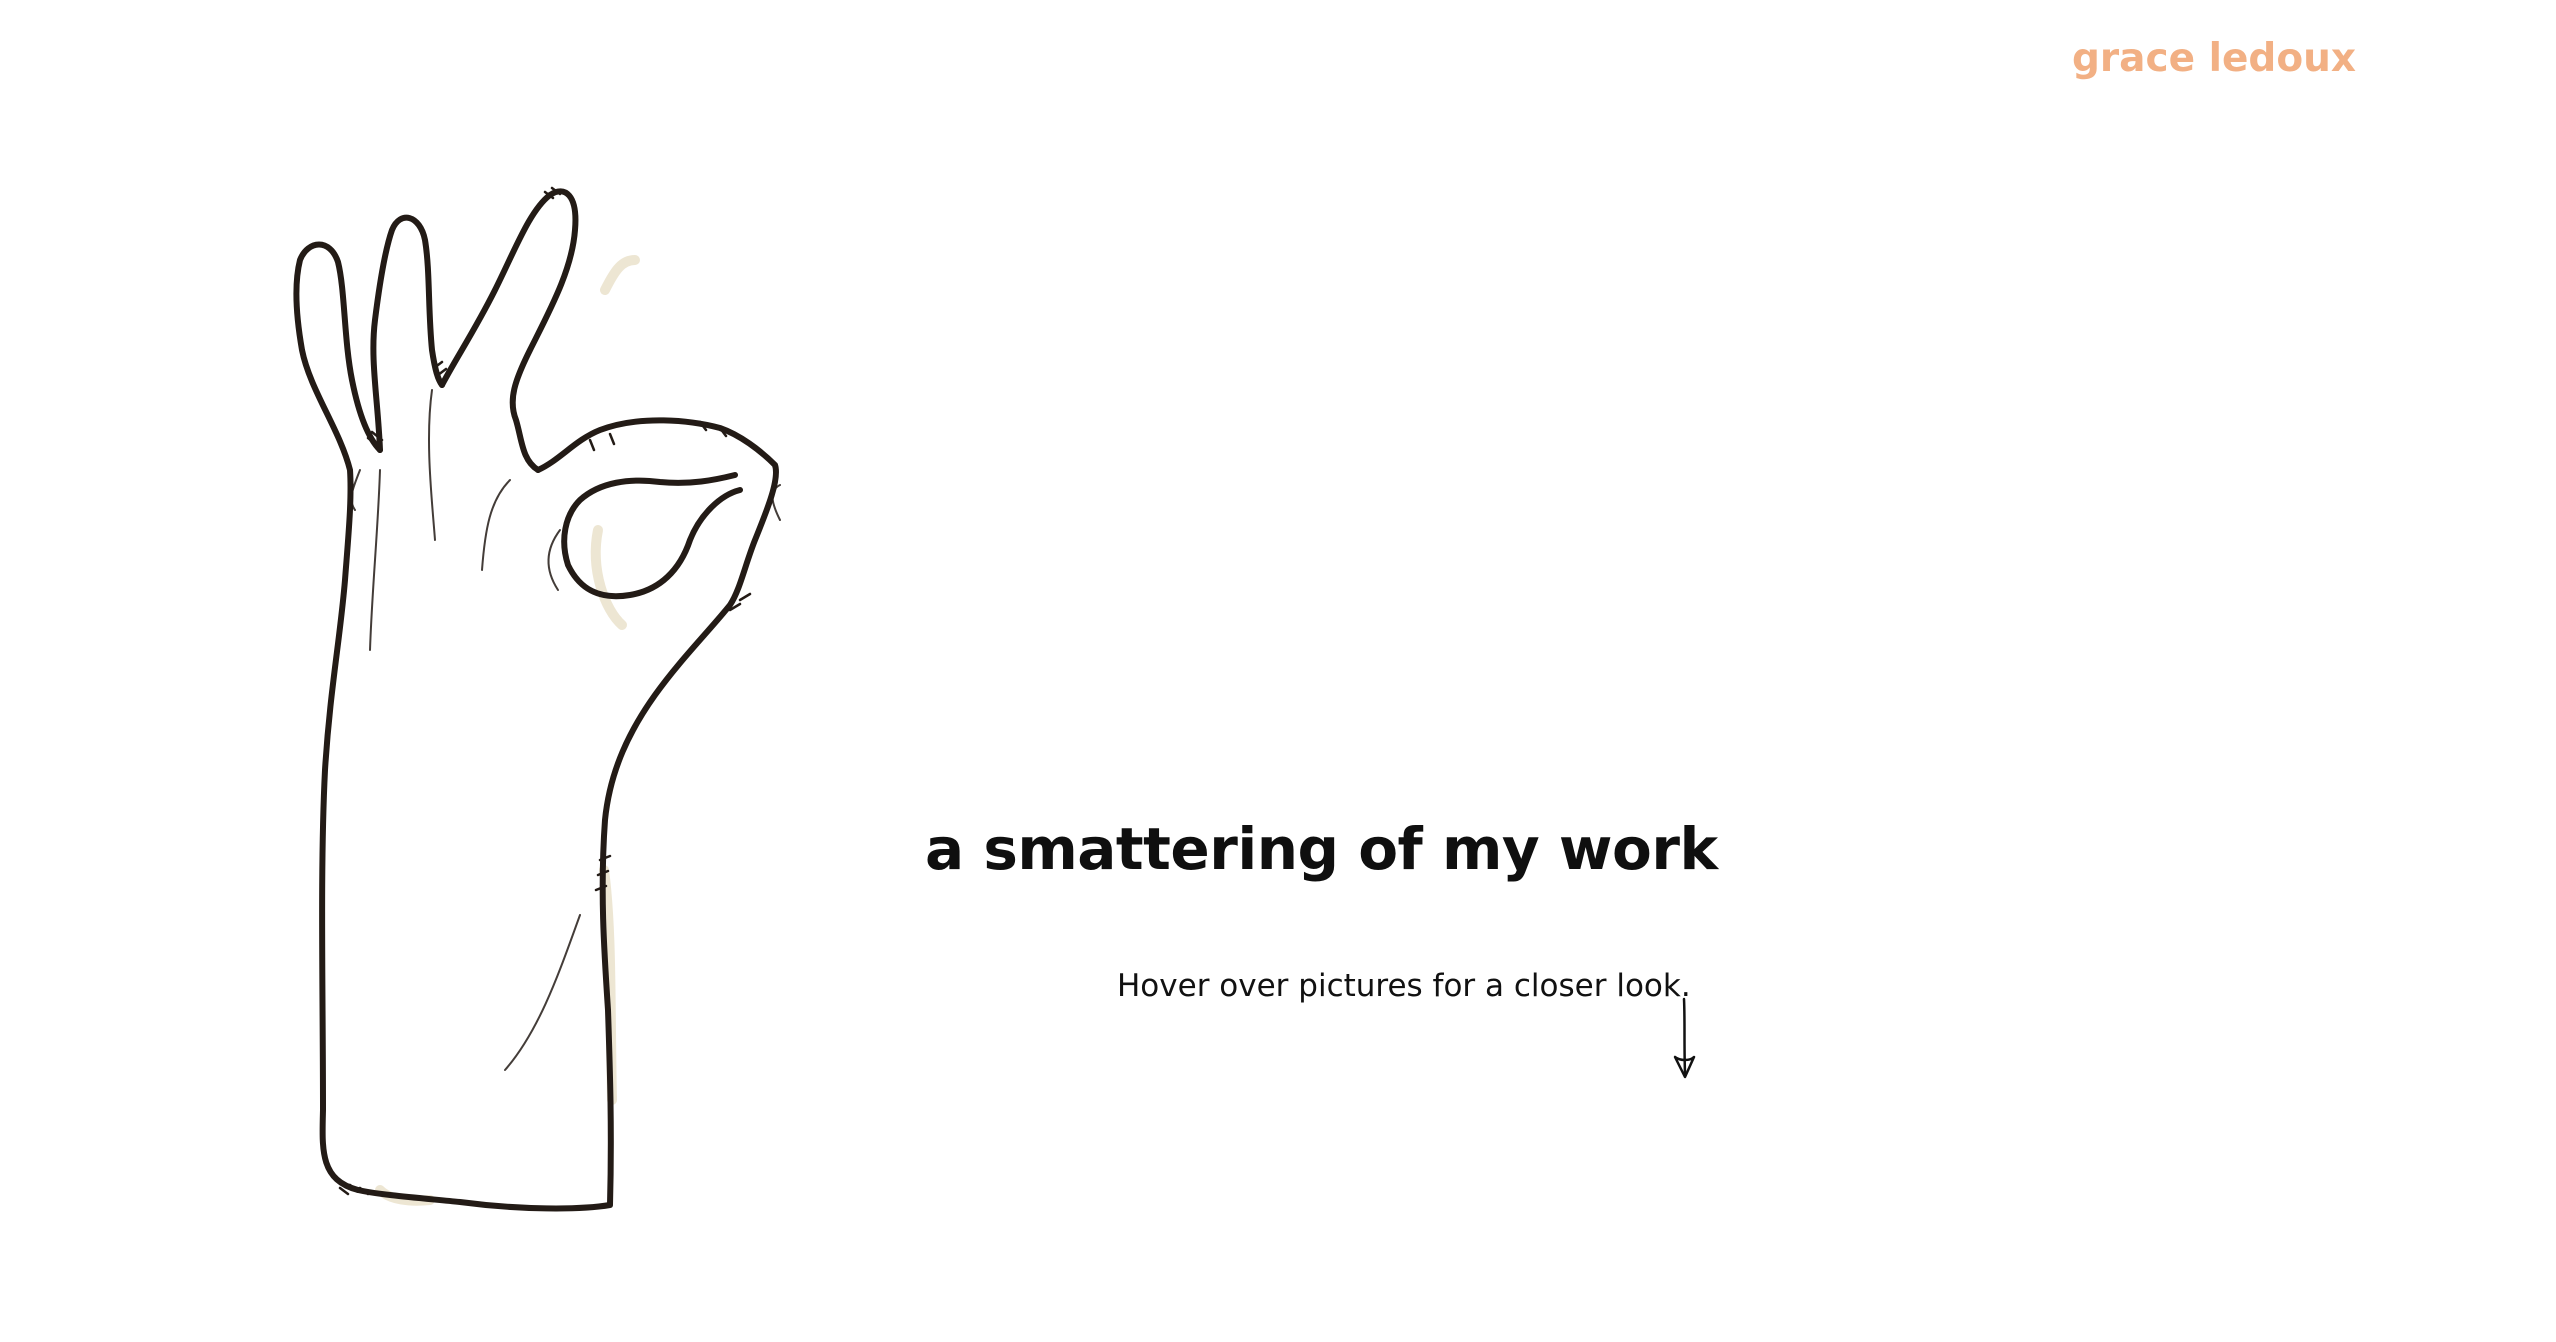 The width and height of the screenshot is (2556, 1342). What do you see at coordinates (1404, 986) in the screenshot?
I see `hover-hint-text: Hover over pictures for a closer look.` at bounding box center [1404, 986].